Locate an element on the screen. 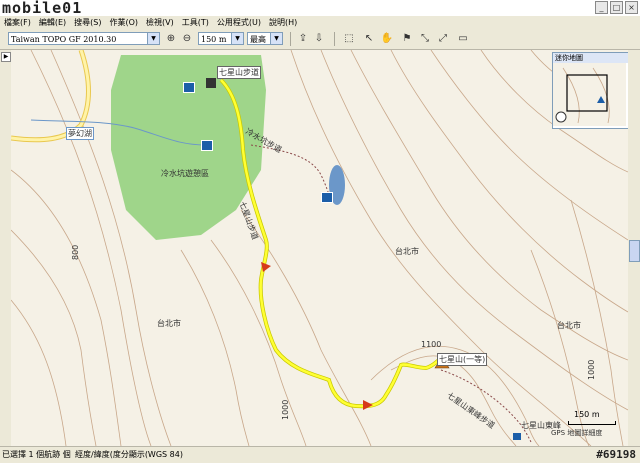 This screenshot has width=640, height=463. map-label-city-mid: 台北市 is located at coordinates (407, 251).